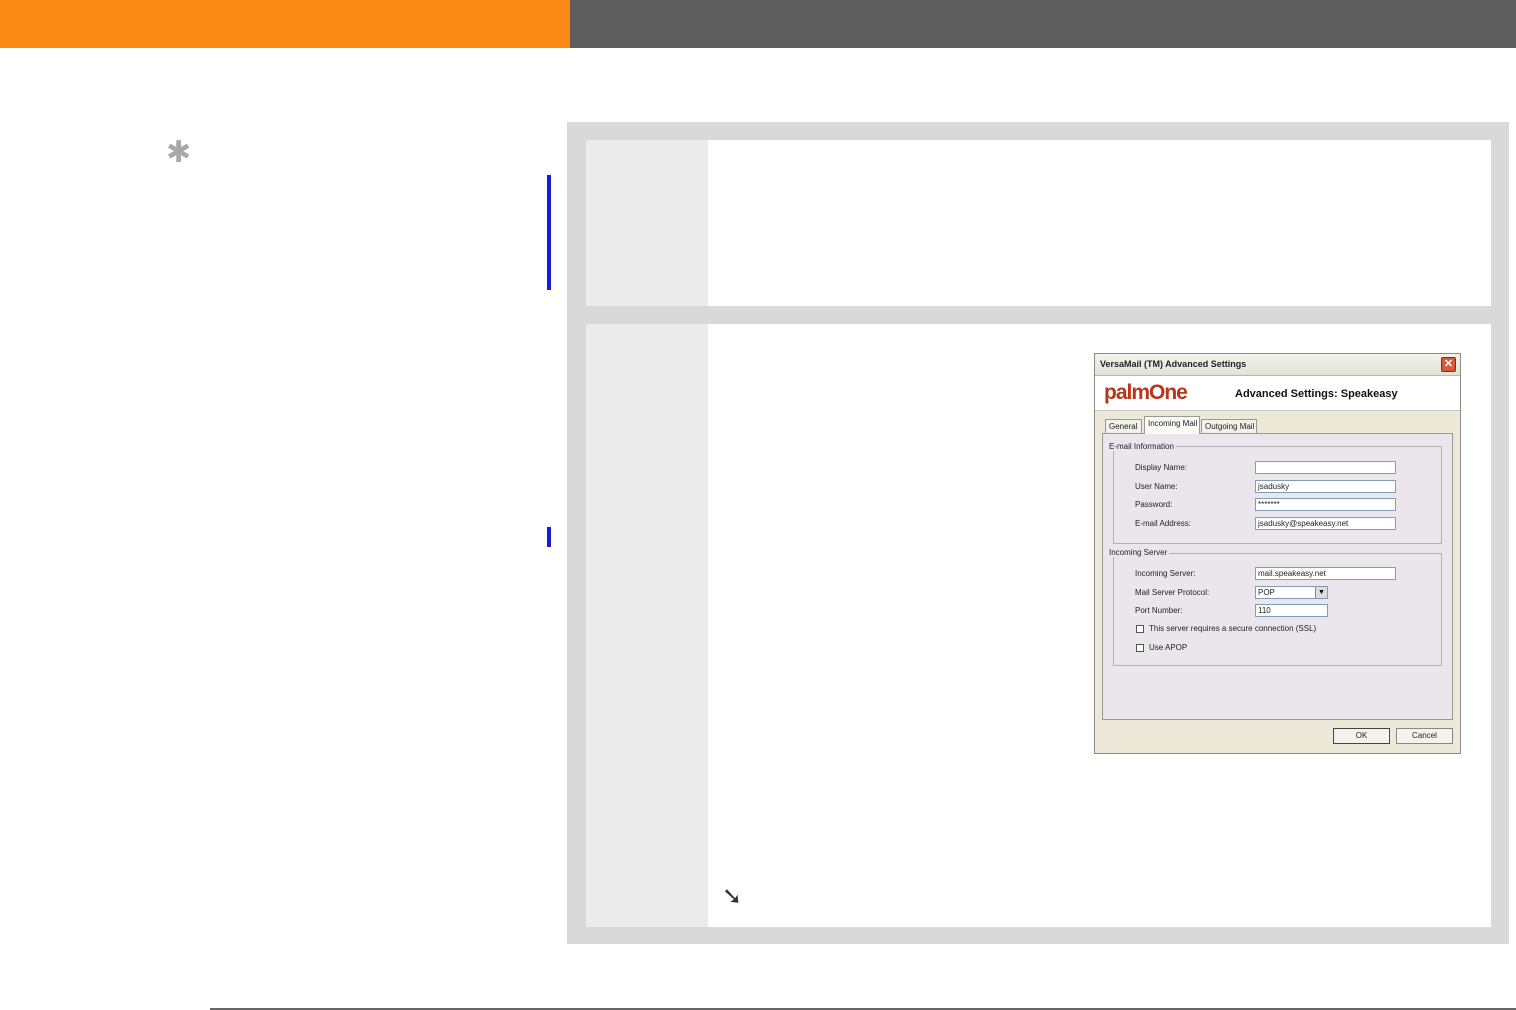  Describe the element at coordinates (285, 24) in the screenshot. I see `header-bar-orange` at that location.